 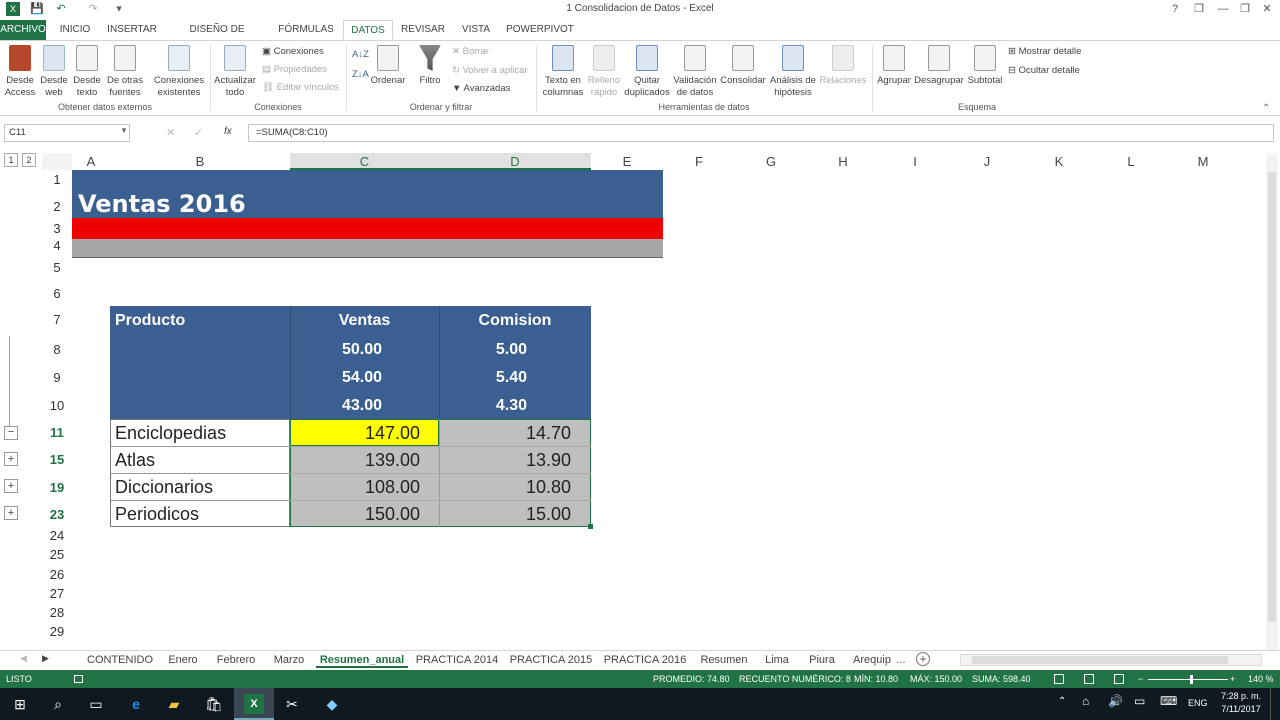 I want to click on collapse-group-button: −, so click(x=11, y=433).